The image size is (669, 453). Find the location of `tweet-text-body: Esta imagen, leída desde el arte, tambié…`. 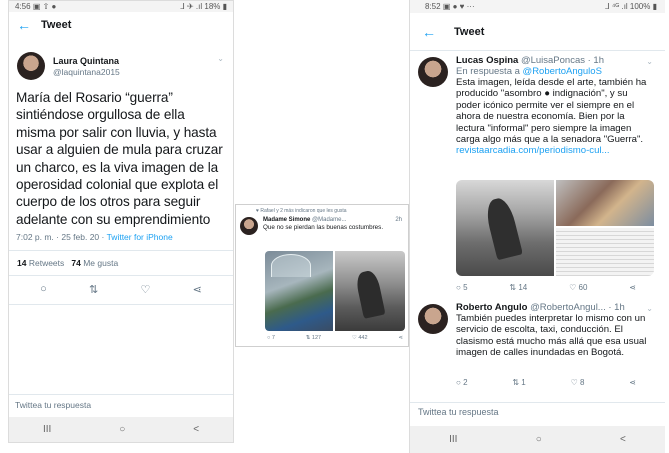

tweet-text-body: Esta imagen, leída desde el arte, tambié… is located at coordinates (551, 111).